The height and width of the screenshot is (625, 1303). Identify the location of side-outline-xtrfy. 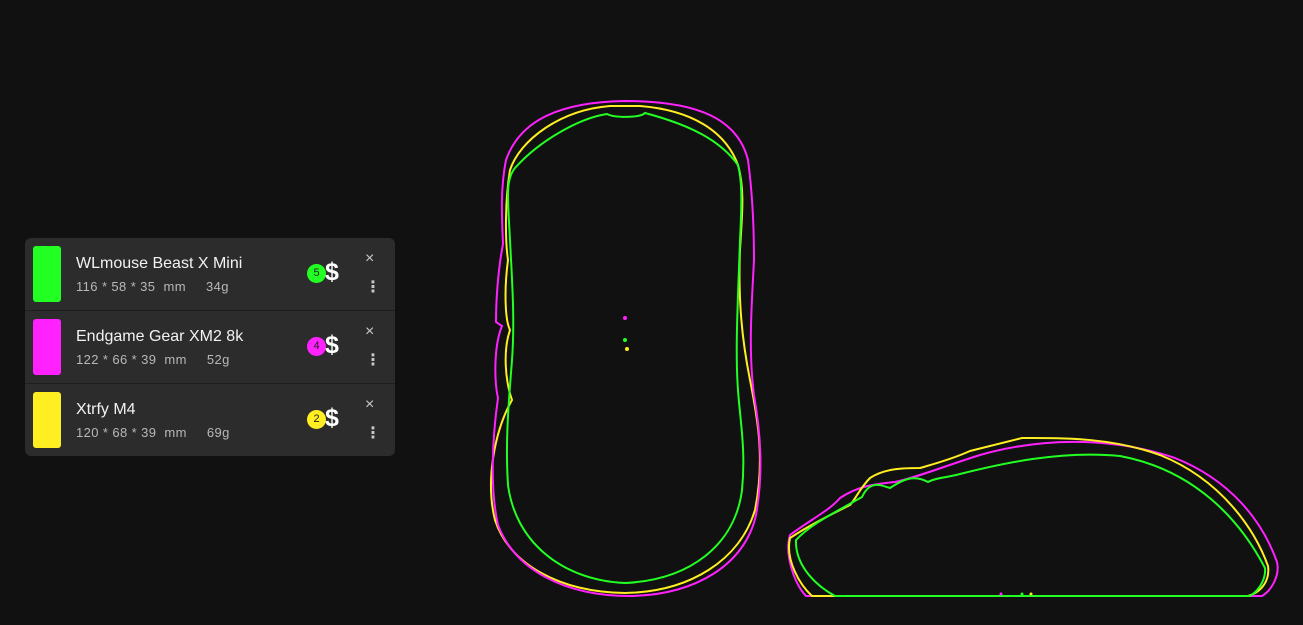
(1029, 516).